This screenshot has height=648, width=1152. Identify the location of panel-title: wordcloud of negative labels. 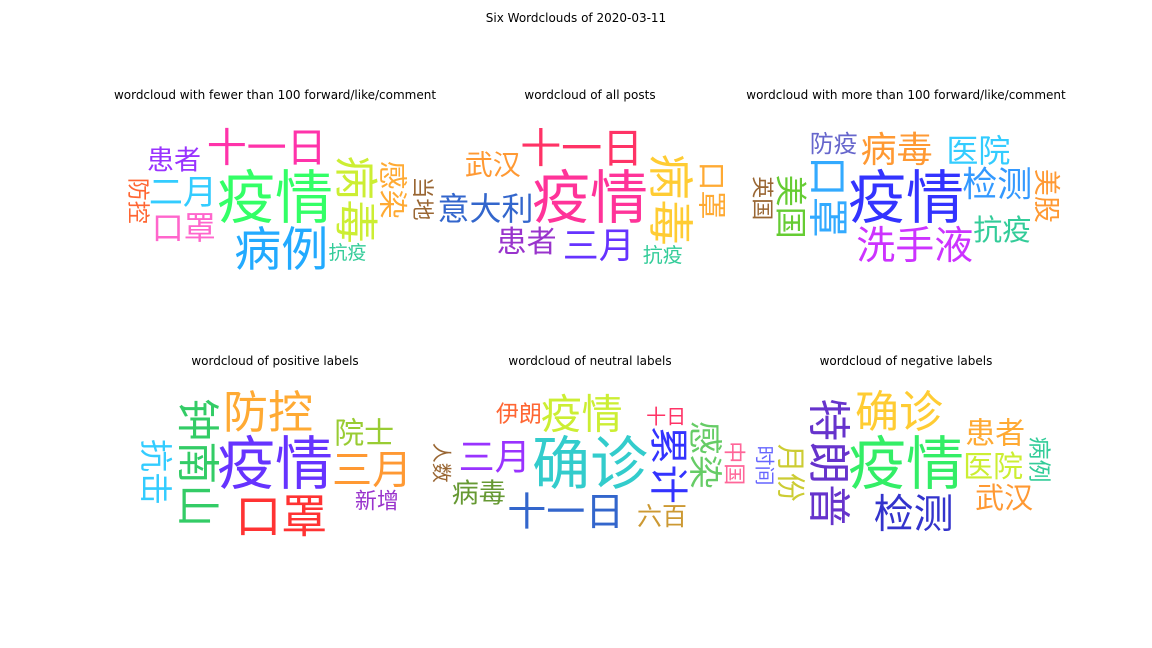
(906, 361).